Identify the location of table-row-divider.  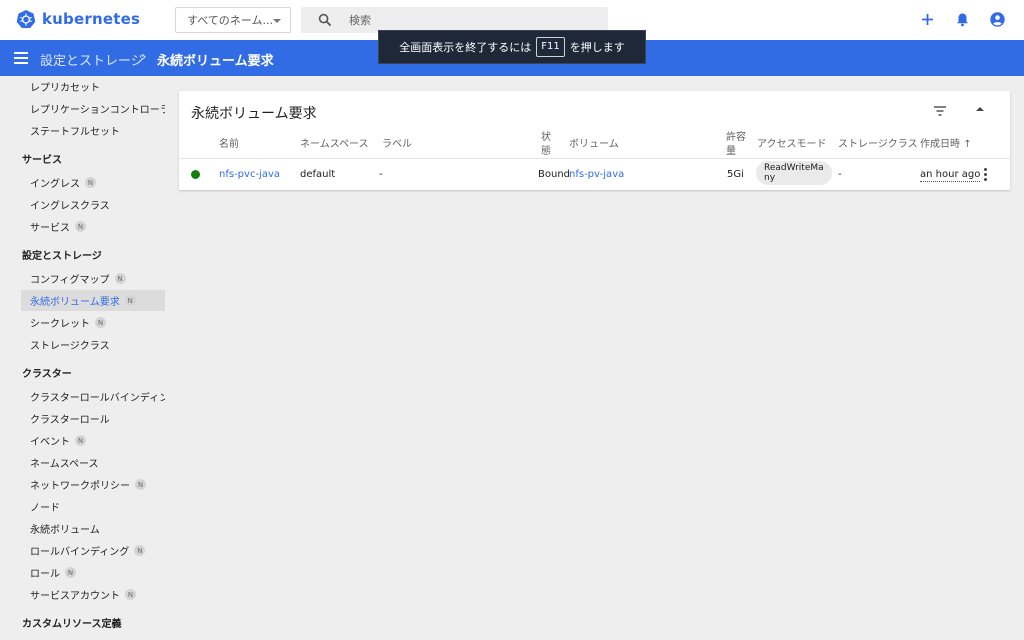
(594, 158).